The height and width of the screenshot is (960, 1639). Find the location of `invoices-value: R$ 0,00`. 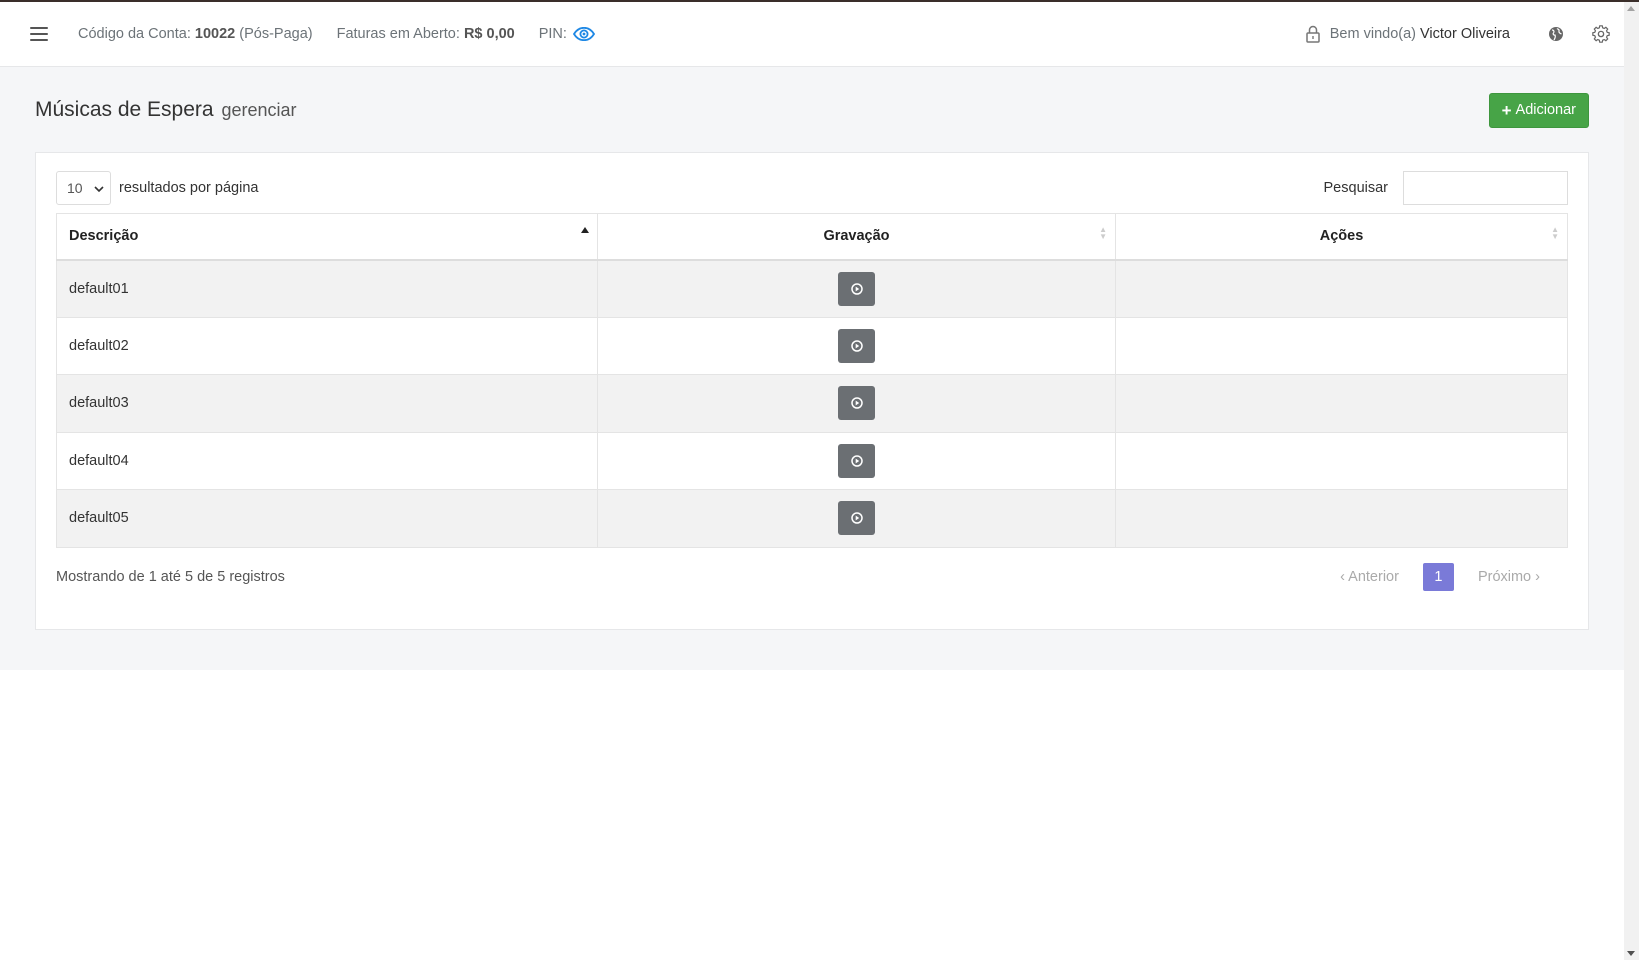

invoices-value: R$ 0,00 is located at coordinates (489, 34).